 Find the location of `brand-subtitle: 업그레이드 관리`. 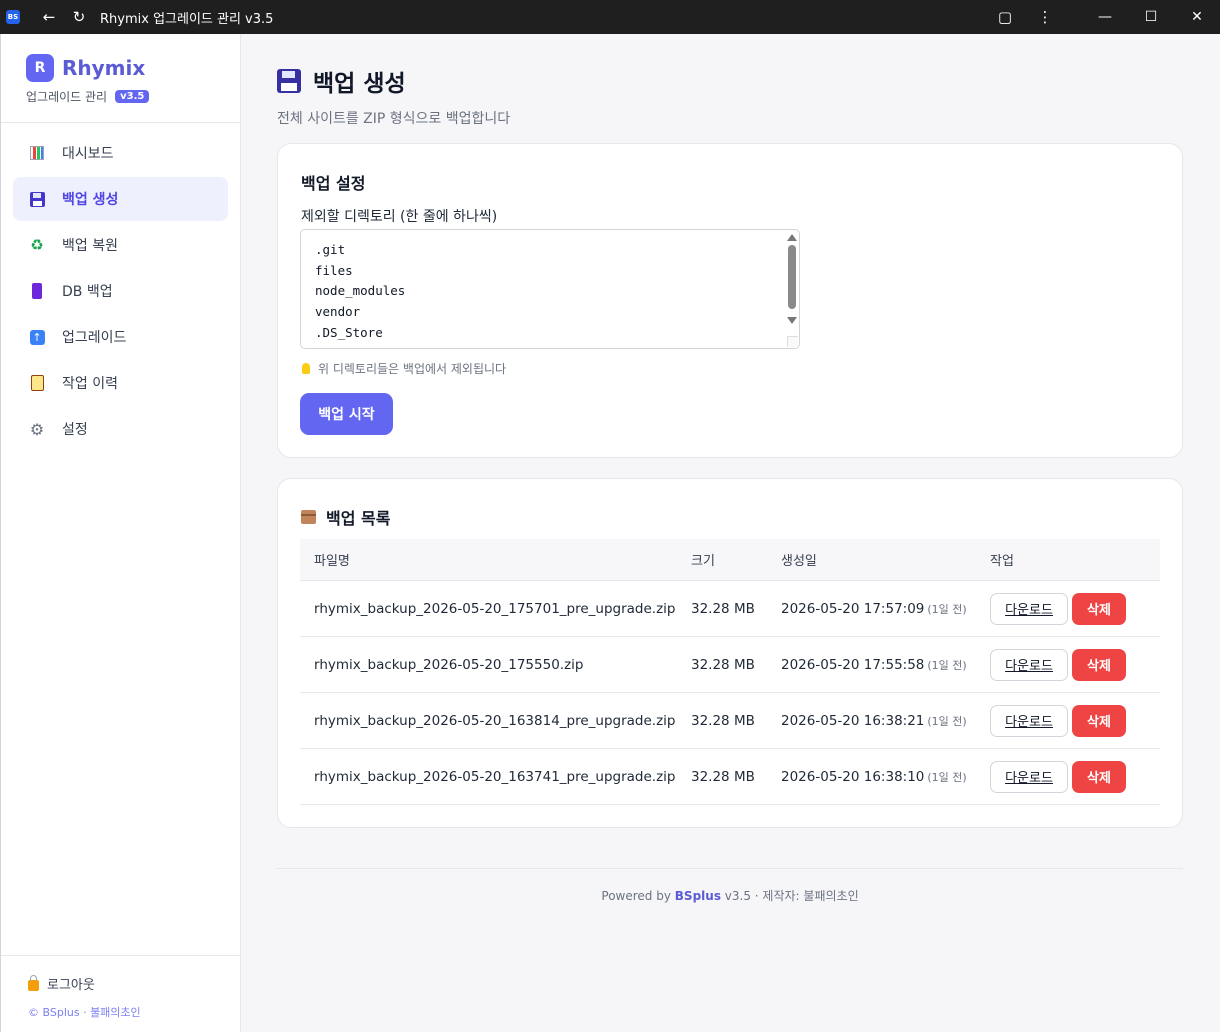

brand-subtitle: 업그레이드 관리 is located at coordinates (67, 97).